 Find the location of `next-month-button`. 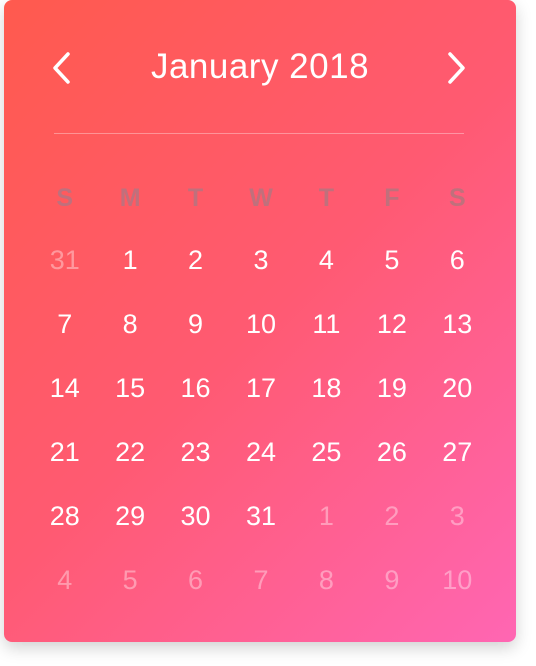

next-month-button is located at coordinates (456, 68).